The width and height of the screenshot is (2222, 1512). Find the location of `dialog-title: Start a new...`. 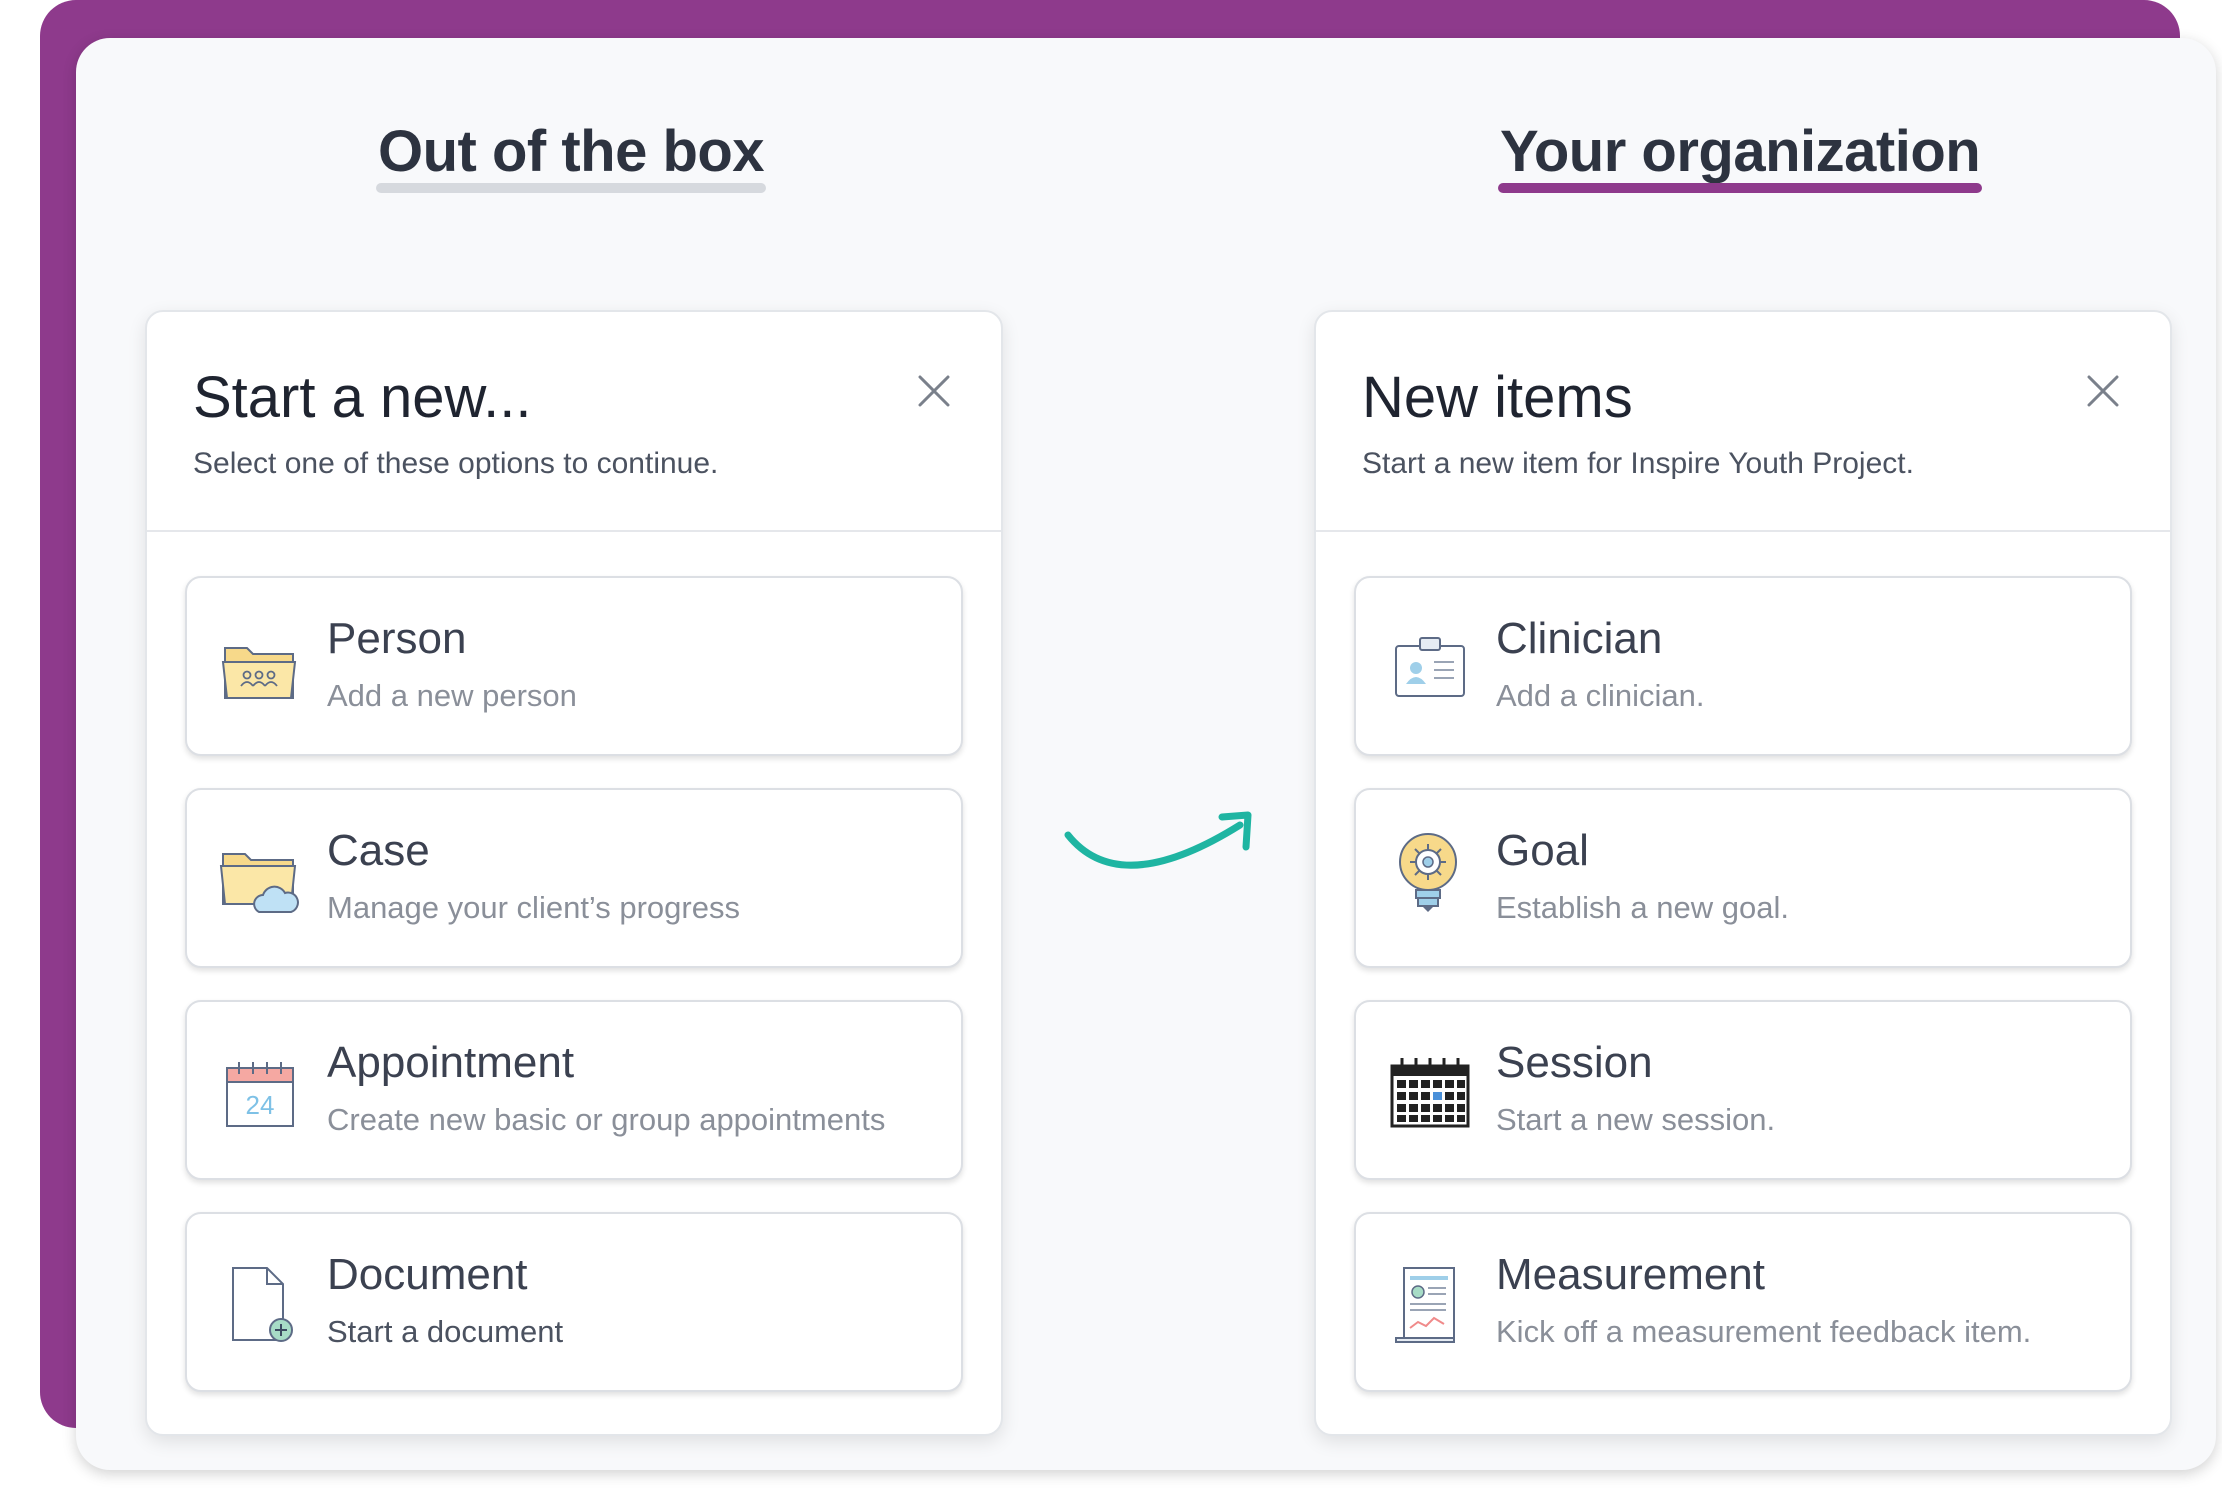

dialog-title: Start a new... is located at coordinates (362, 397).